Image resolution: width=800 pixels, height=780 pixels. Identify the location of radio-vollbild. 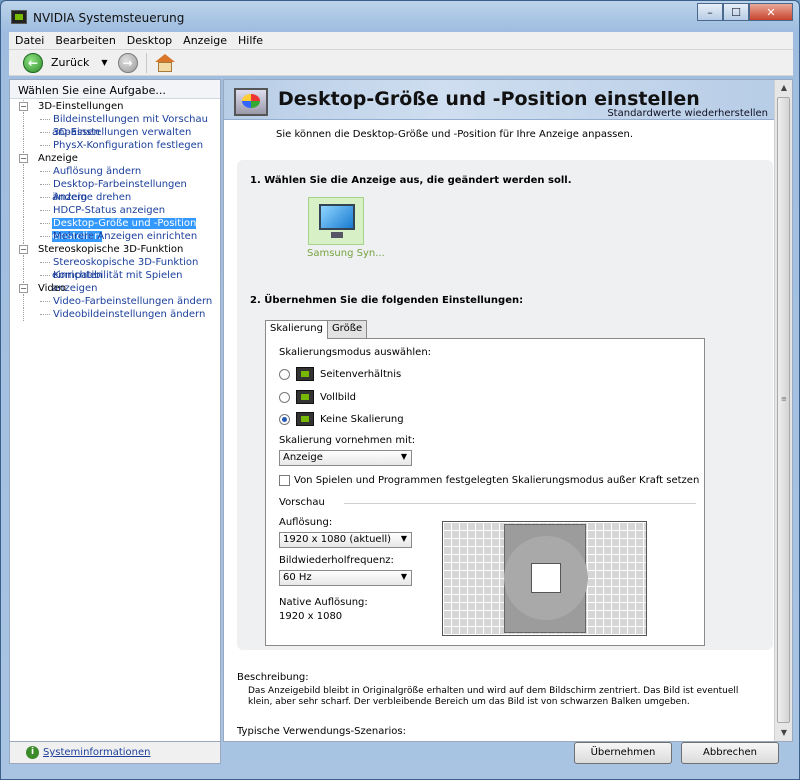
(284, 397).